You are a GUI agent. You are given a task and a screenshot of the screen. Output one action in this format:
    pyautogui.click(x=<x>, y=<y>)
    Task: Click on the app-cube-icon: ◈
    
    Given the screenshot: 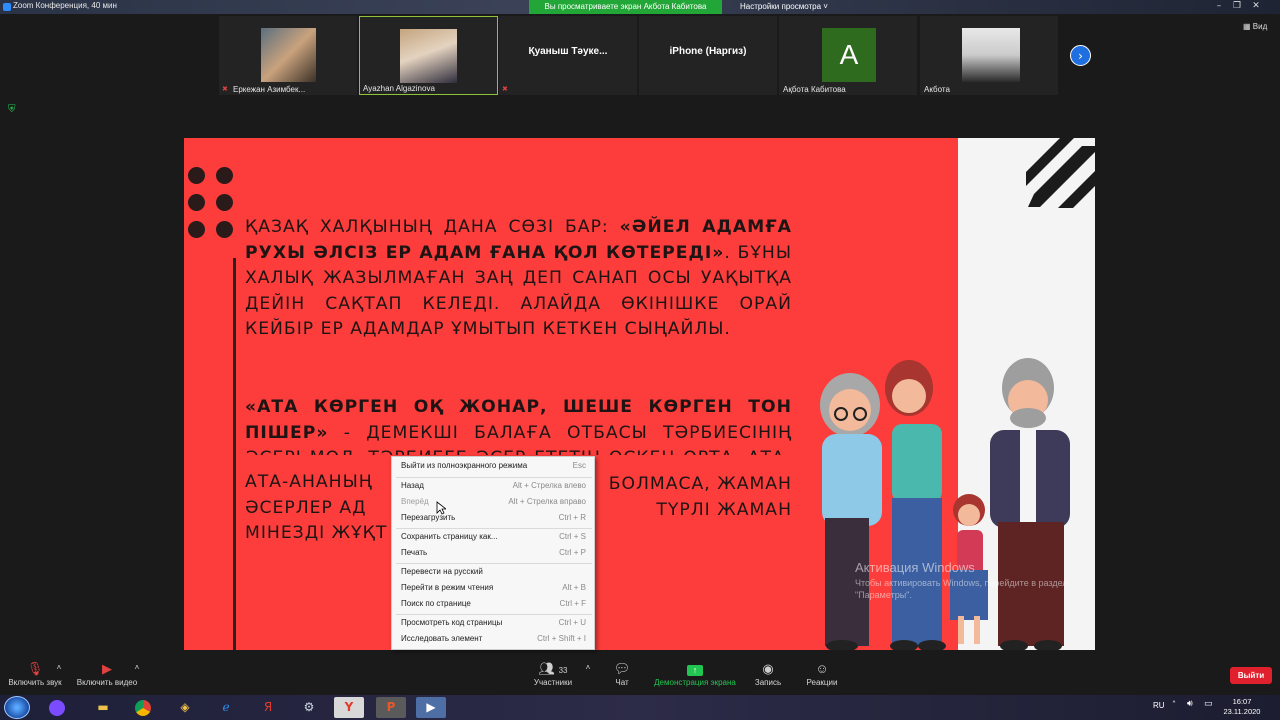 What is the action you would take?
    pyautogui.click(x=185, y=707)
    